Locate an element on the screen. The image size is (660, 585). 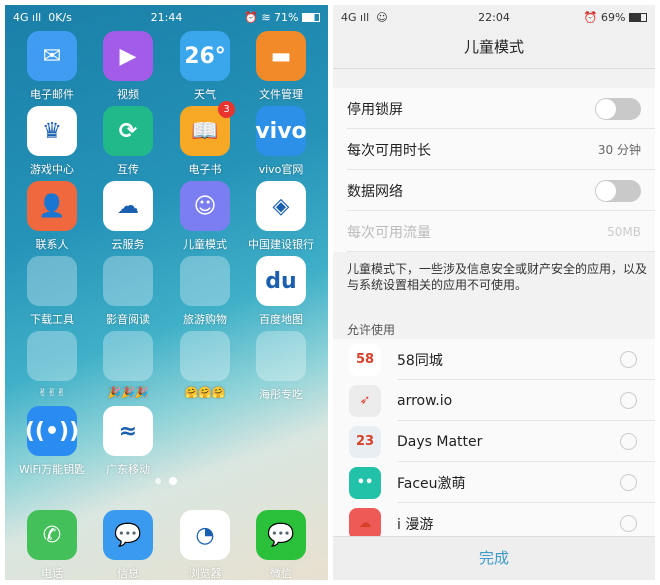
app-icon: ≈ 广东移动 is located at coordinates (128, 441).